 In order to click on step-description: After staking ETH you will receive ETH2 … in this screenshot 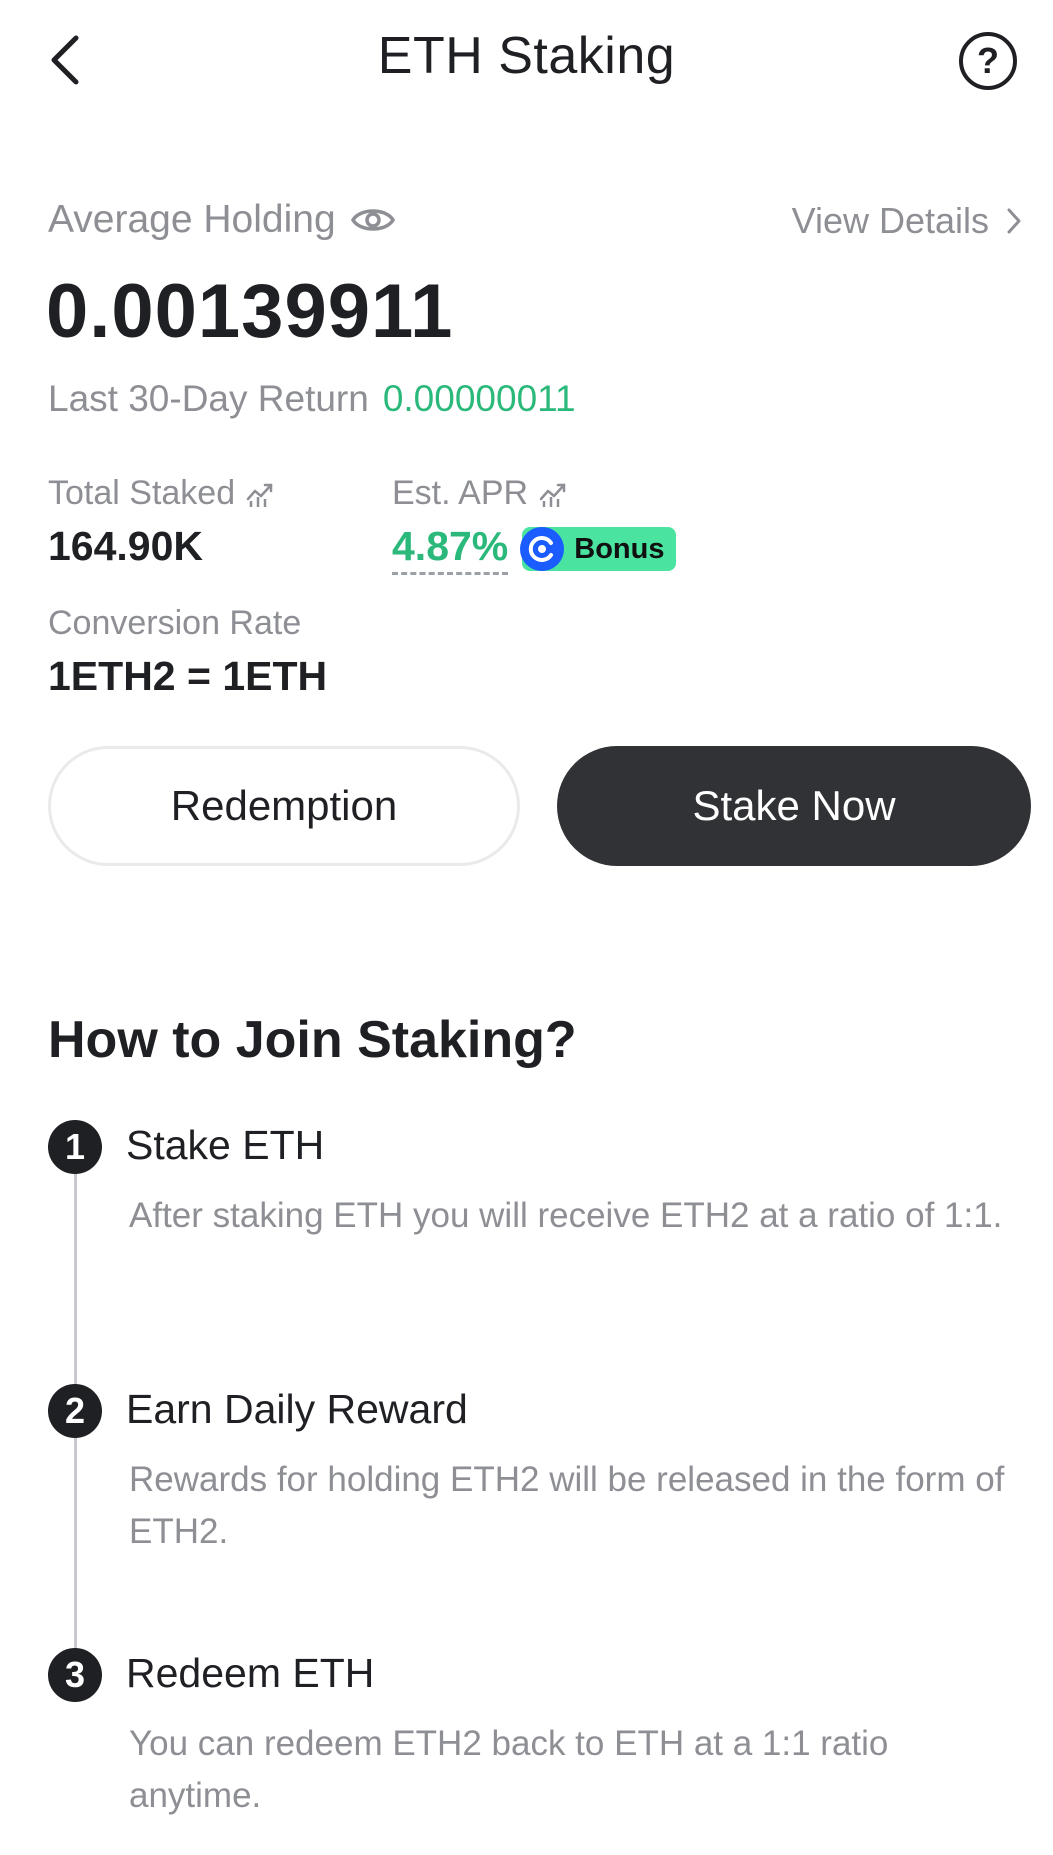, I will do `click(566, 1215)`.